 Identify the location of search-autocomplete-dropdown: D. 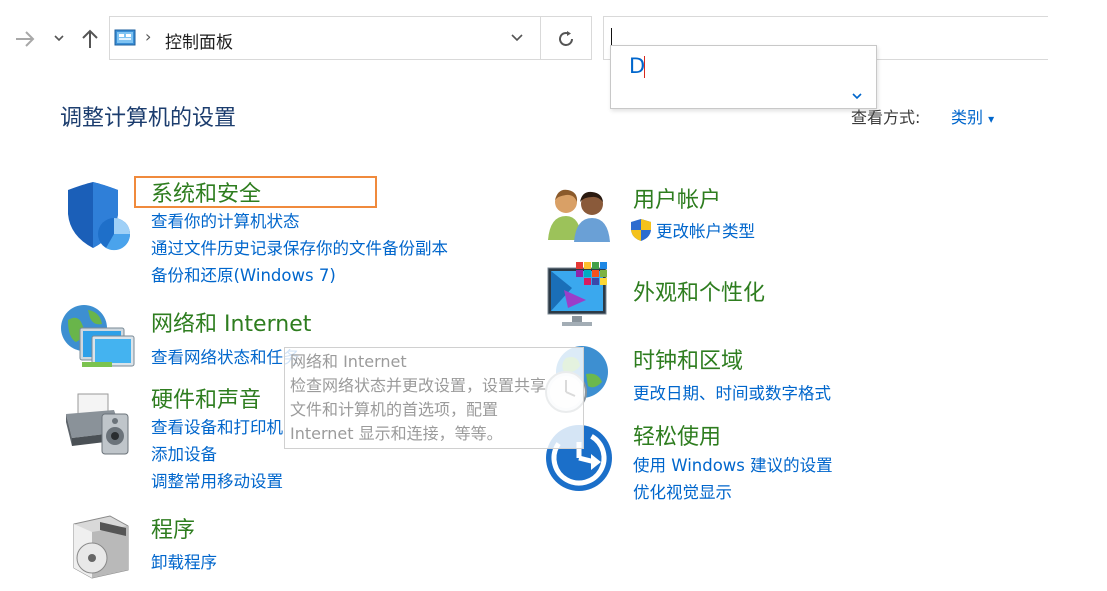
(743, 77).